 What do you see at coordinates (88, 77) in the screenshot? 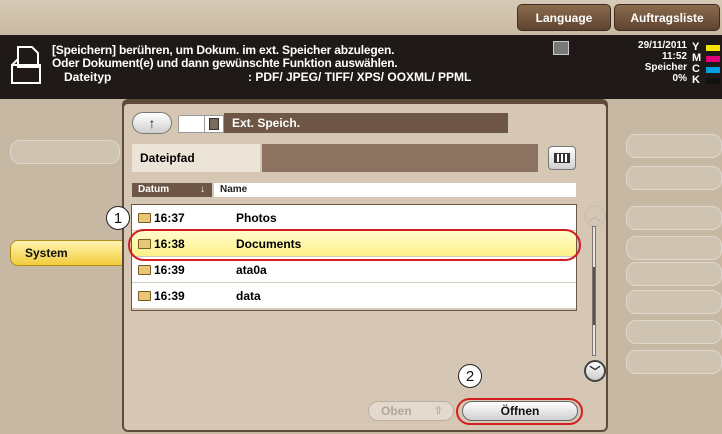
I see `filetype-label: Dateityp` at bounding box center [88, 77].